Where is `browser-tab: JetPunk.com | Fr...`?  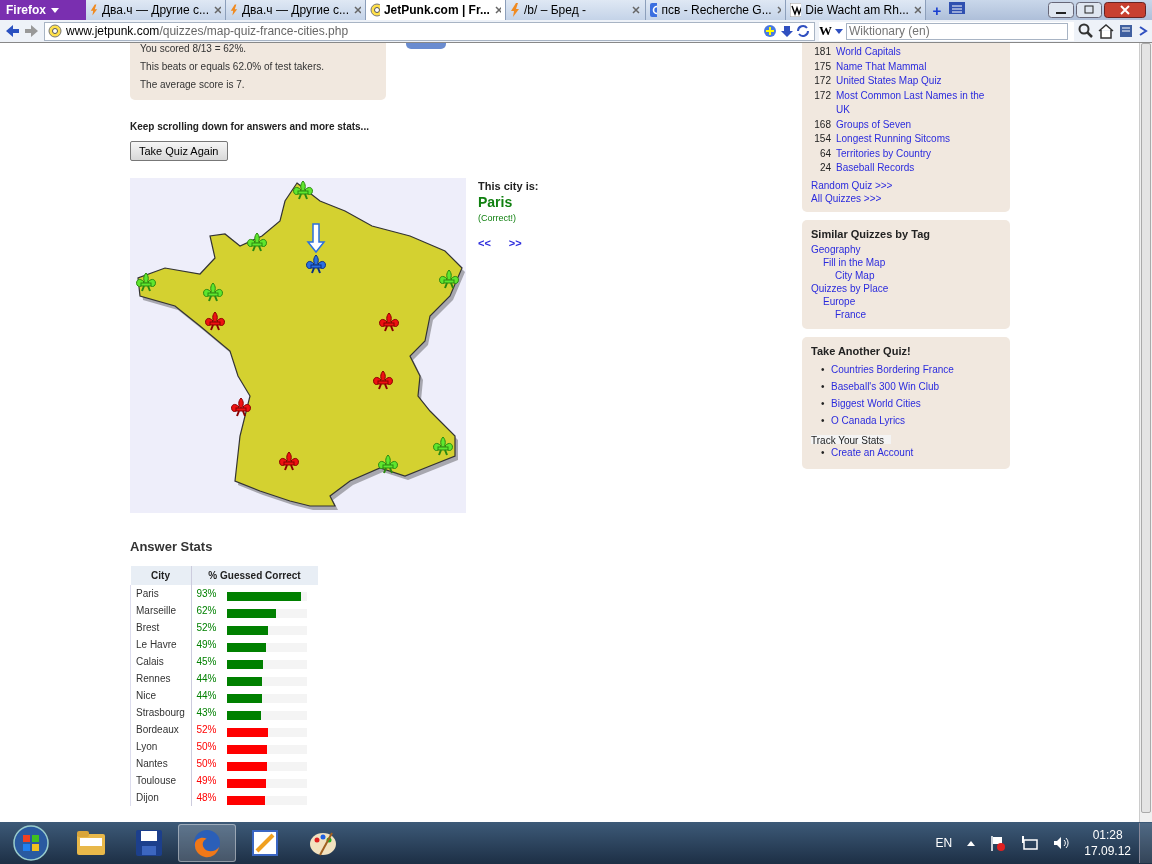
browser-tab: JetPunk.com | Fr... is located at coordinates (436, 10).